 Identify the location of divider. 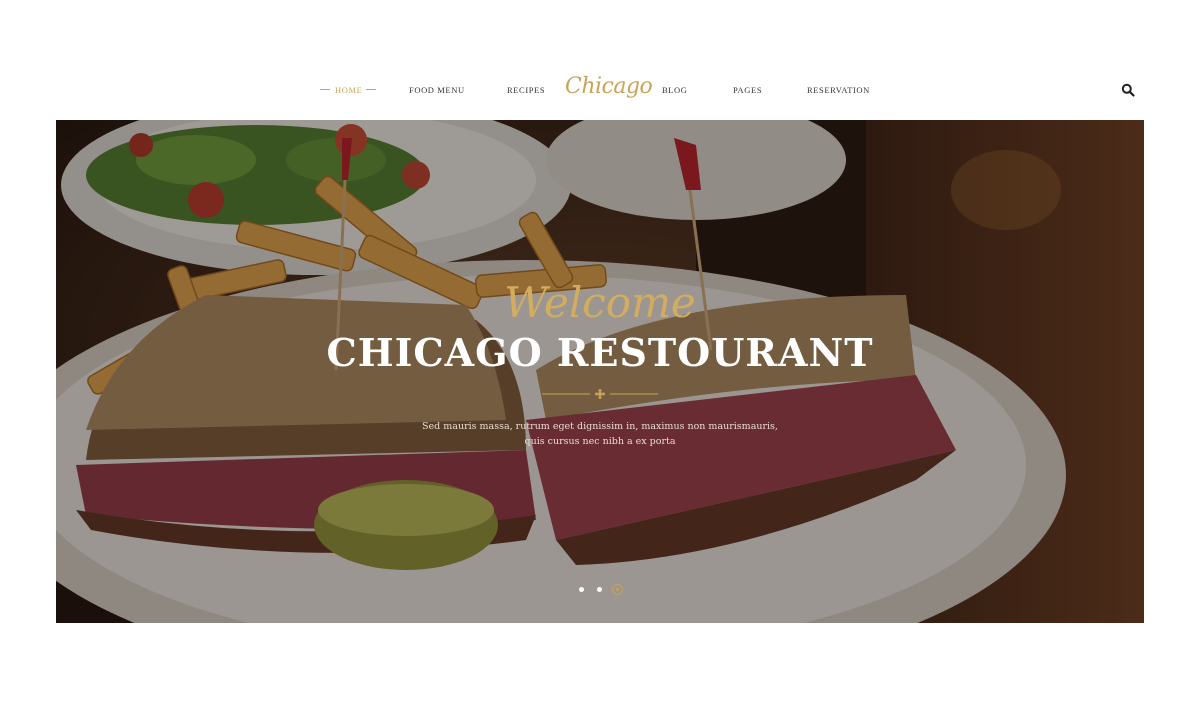
(600, 394).